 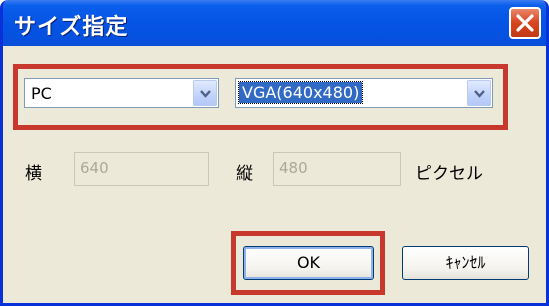 I want to click on cancel-button: ｷｬﾝｾﾙ, so click(x=465, y=263).